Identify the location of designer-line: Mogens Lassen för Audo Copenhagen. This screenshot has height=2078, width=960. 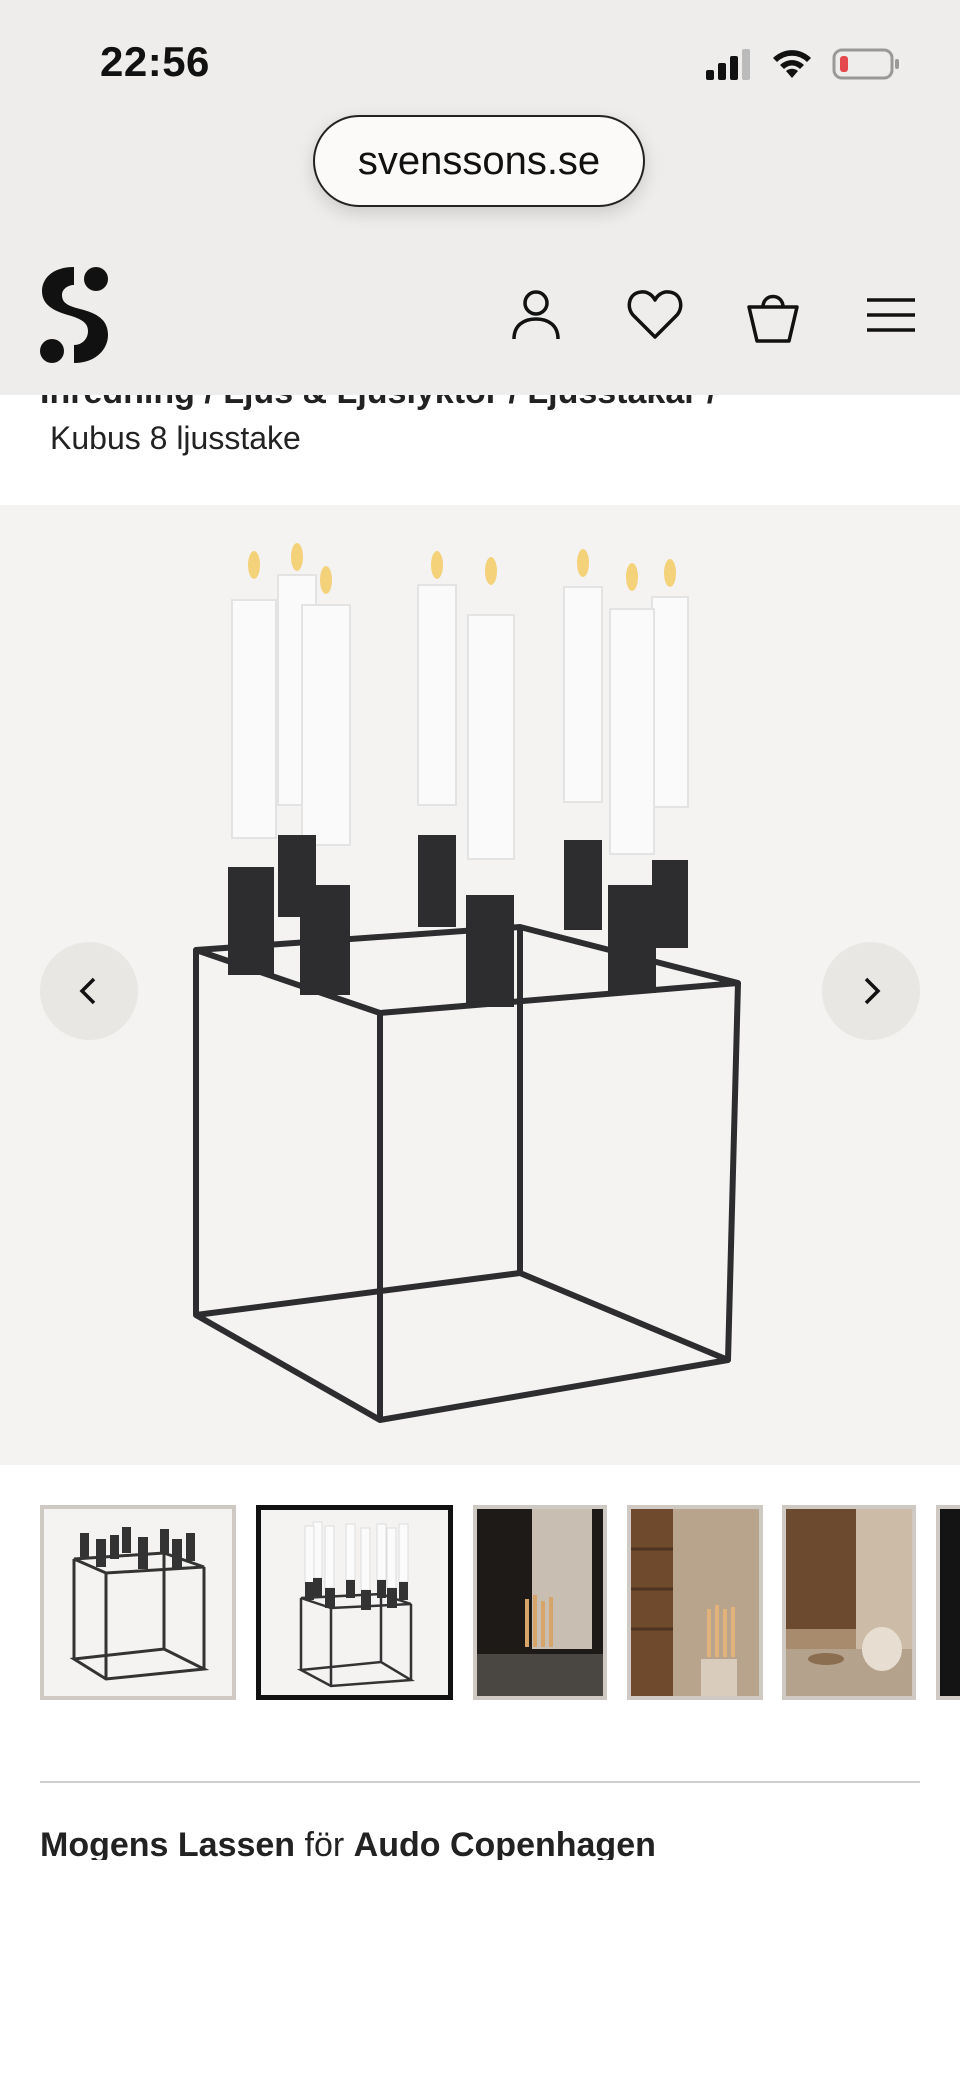
(490, 1843).